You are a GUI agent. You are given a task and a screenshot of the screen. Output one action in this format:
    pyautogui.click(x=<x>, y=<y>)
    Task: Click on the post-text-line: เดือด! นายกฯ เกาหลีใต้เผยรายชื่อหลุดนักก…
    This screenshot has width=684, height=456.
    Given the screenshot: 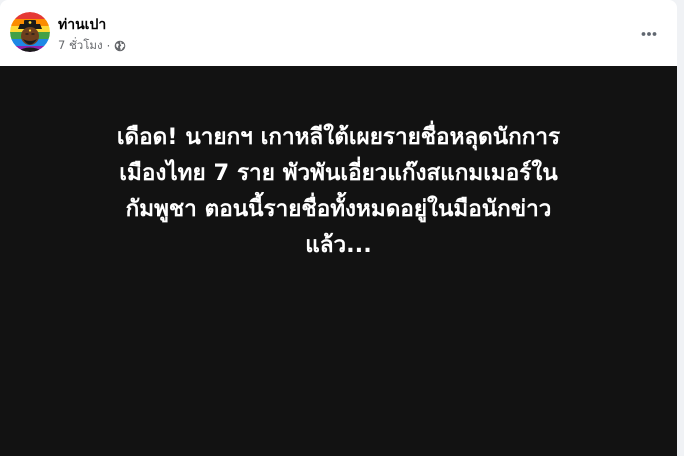 What is the action you would take?
    pyautogui.click(x=338, y=137)
    